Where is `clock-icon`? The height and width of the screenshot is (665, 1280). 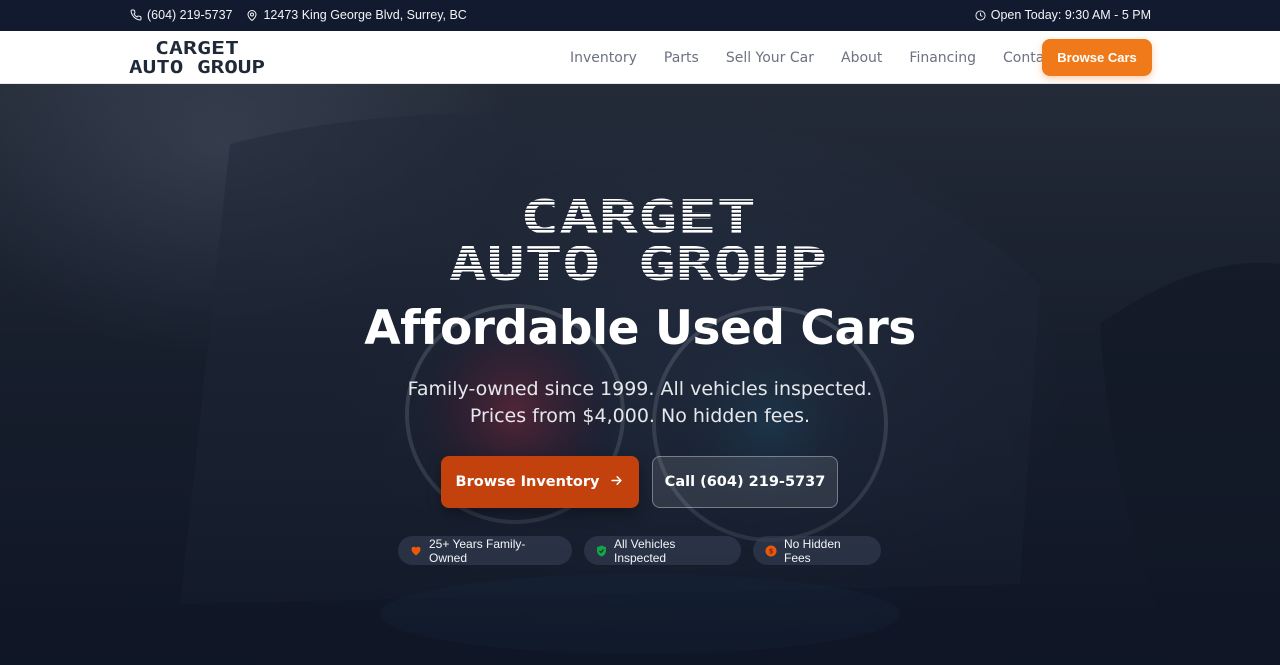 clock-icon is located at coordinates (980, 15).